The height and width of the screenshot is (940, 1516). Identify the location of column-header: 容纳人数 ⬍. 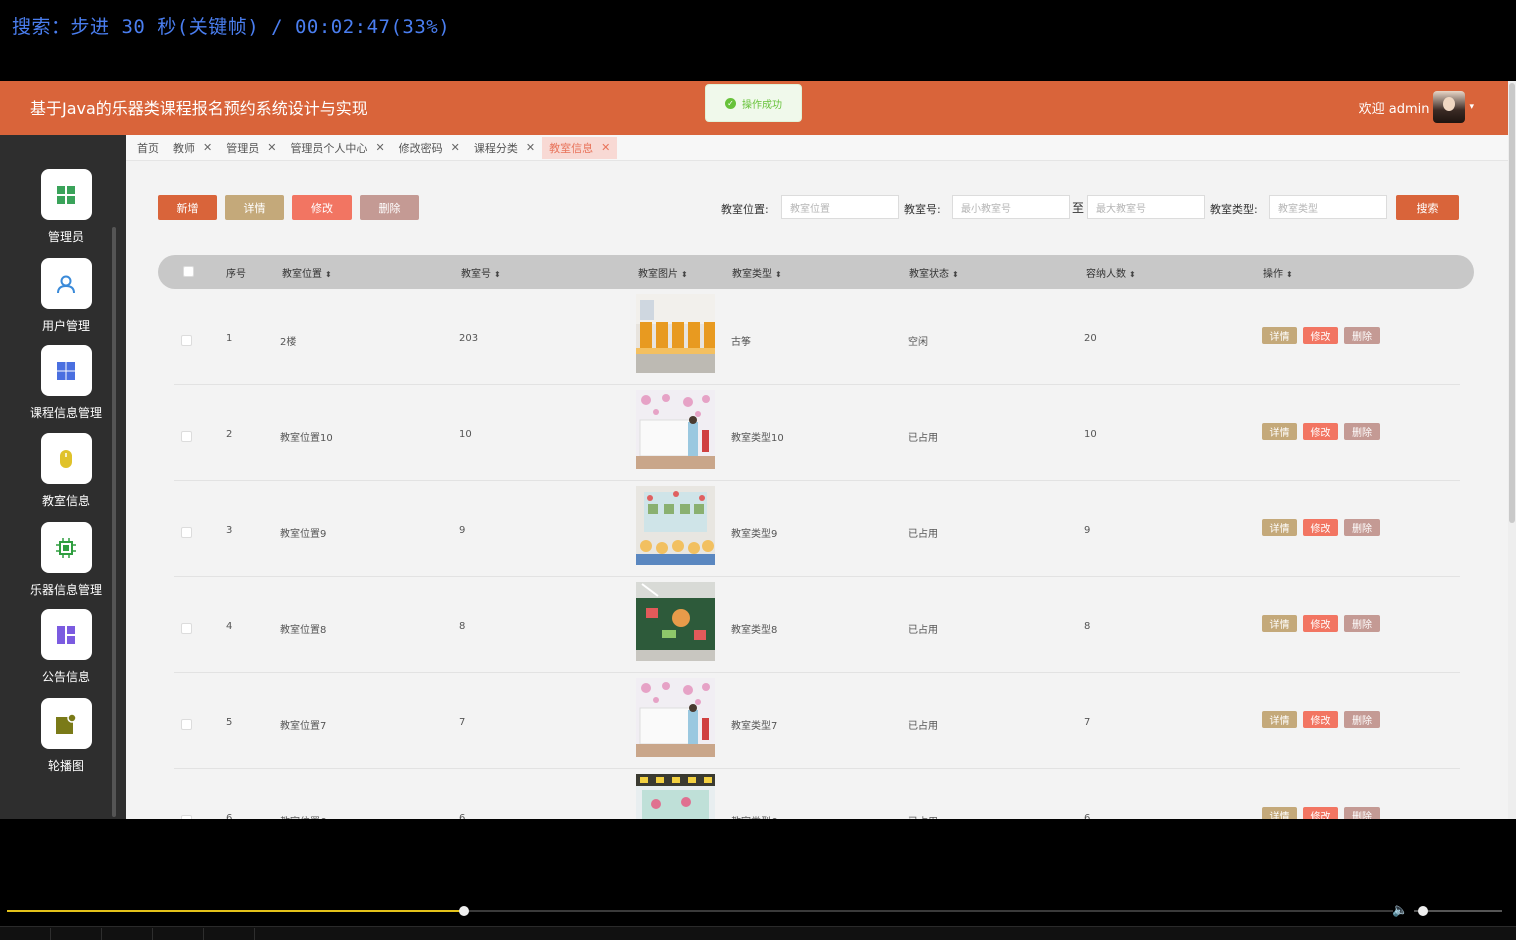
(1111, 272).